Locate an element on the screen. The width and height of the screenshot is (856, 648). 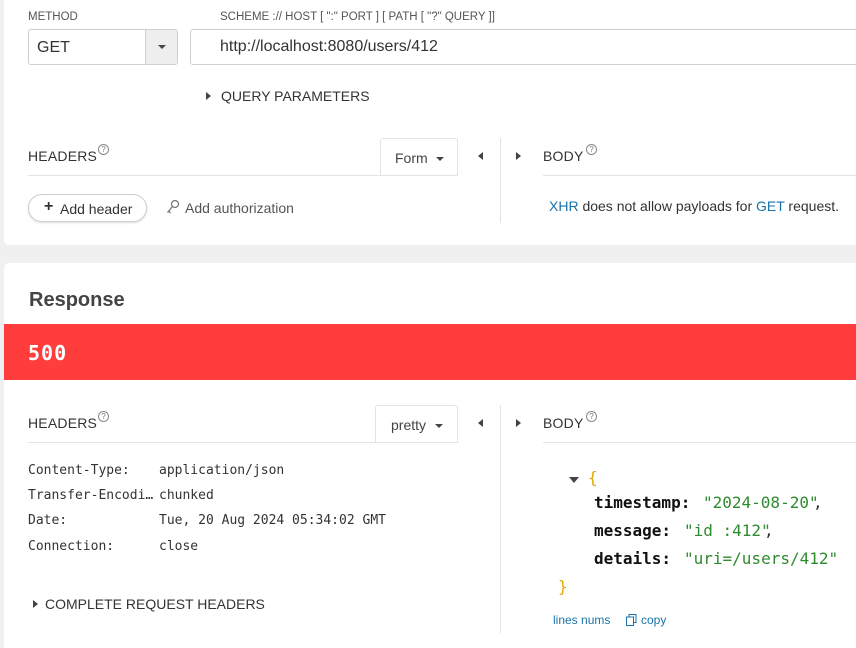
headers-mode-value: Form is located at coordinates (411, 158).